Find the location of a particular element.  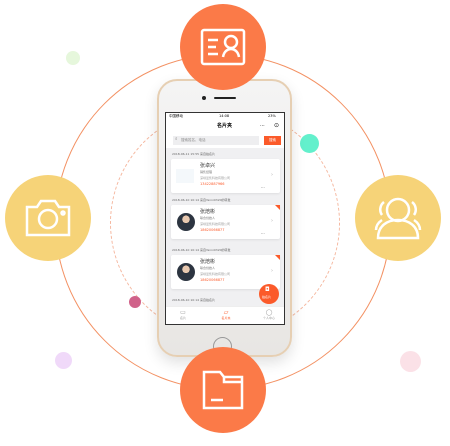

tab-label: 名片夹 is located at coordinates (226, 318).